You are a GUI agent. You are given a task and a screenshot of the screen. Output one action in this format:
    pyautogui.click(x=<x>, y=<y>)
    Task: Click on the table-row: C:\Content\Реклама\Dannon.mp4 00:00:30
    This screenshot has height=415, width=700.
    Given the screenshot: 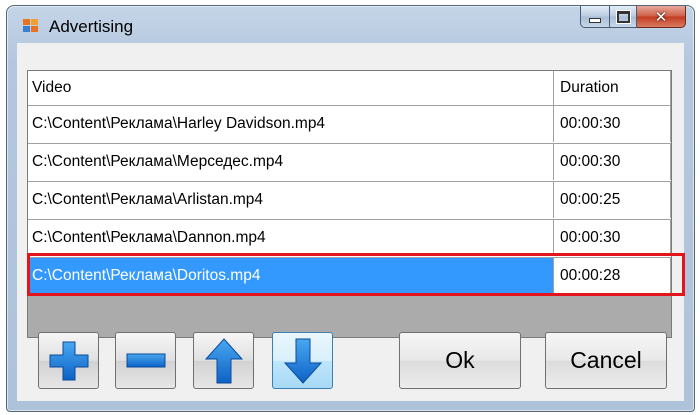 What is the action you would take?
    pyautogui.click(x=349, y=239)
    